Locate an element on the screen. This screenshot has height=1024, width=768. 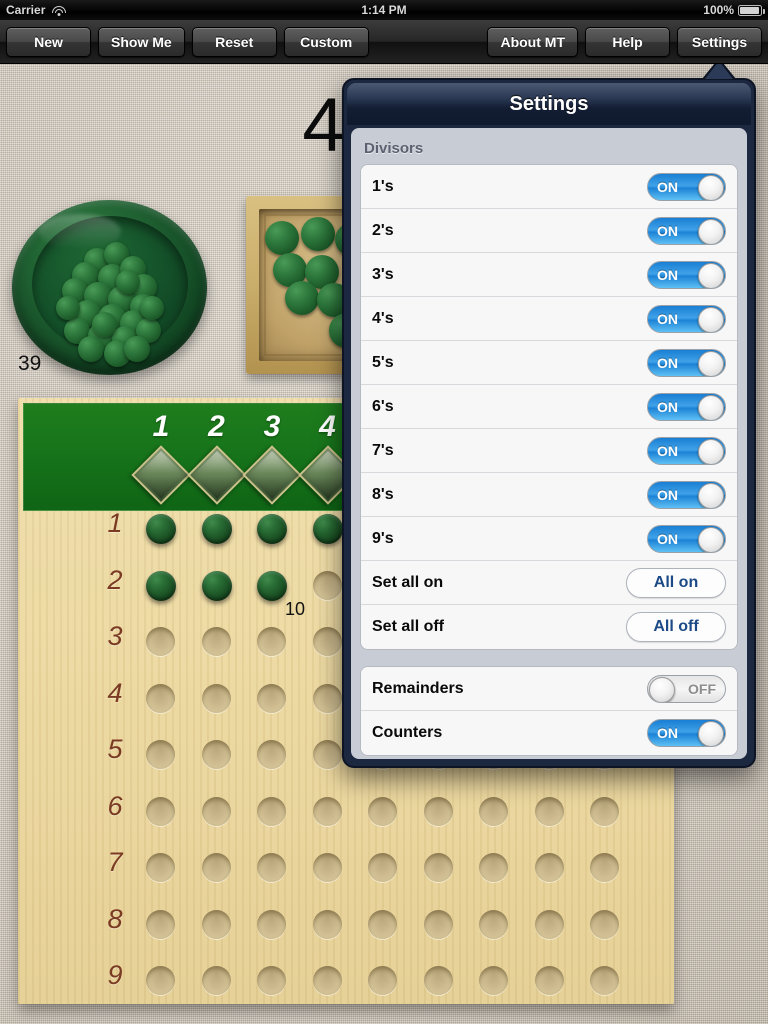
set-all-on-button: All on is located at coordinates (676, 582).